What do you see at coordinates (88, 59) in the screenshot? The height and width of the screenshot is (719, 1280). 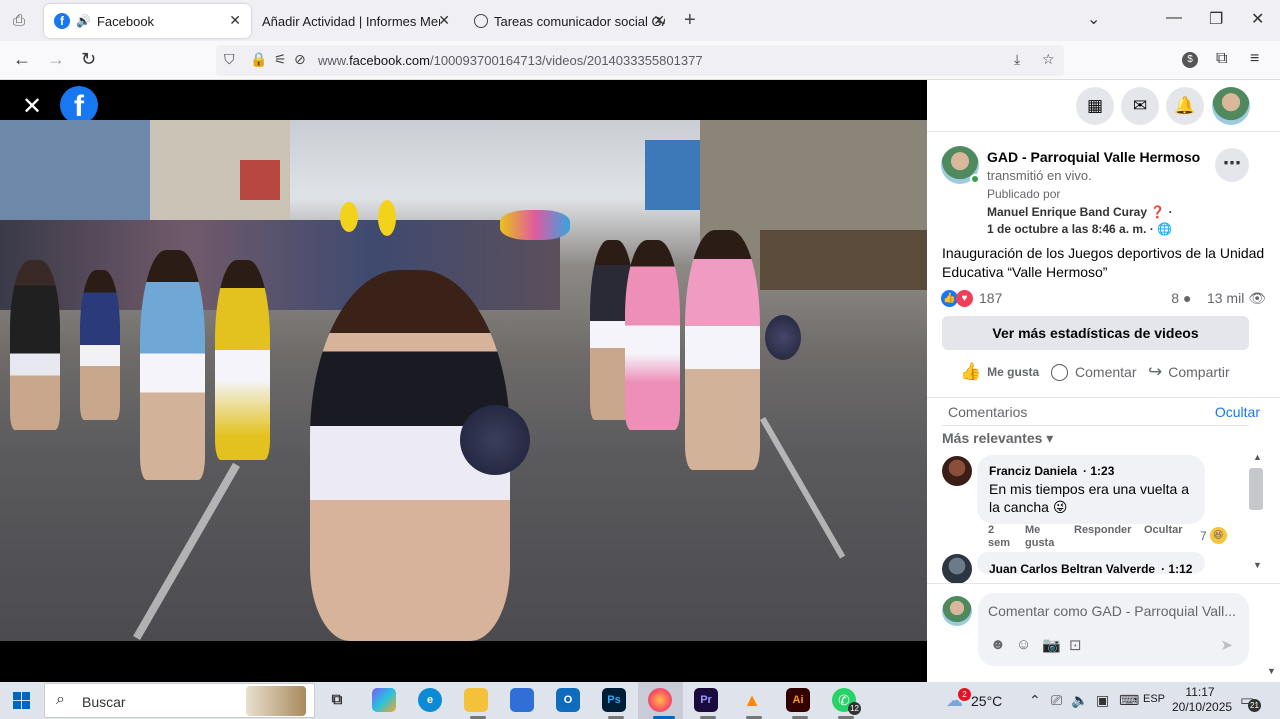 I see `reload-icon: ↻` at bounding box center [88, 59].